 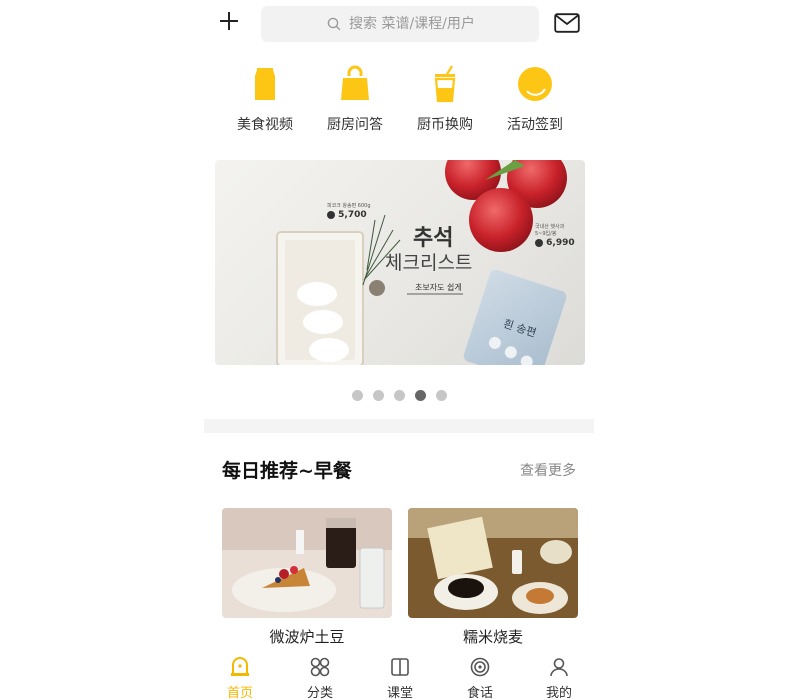 What do you see at coordinates (240, 678) in the screenshot?
I see `tab-home: 首页` at bounding box center [240, 678].